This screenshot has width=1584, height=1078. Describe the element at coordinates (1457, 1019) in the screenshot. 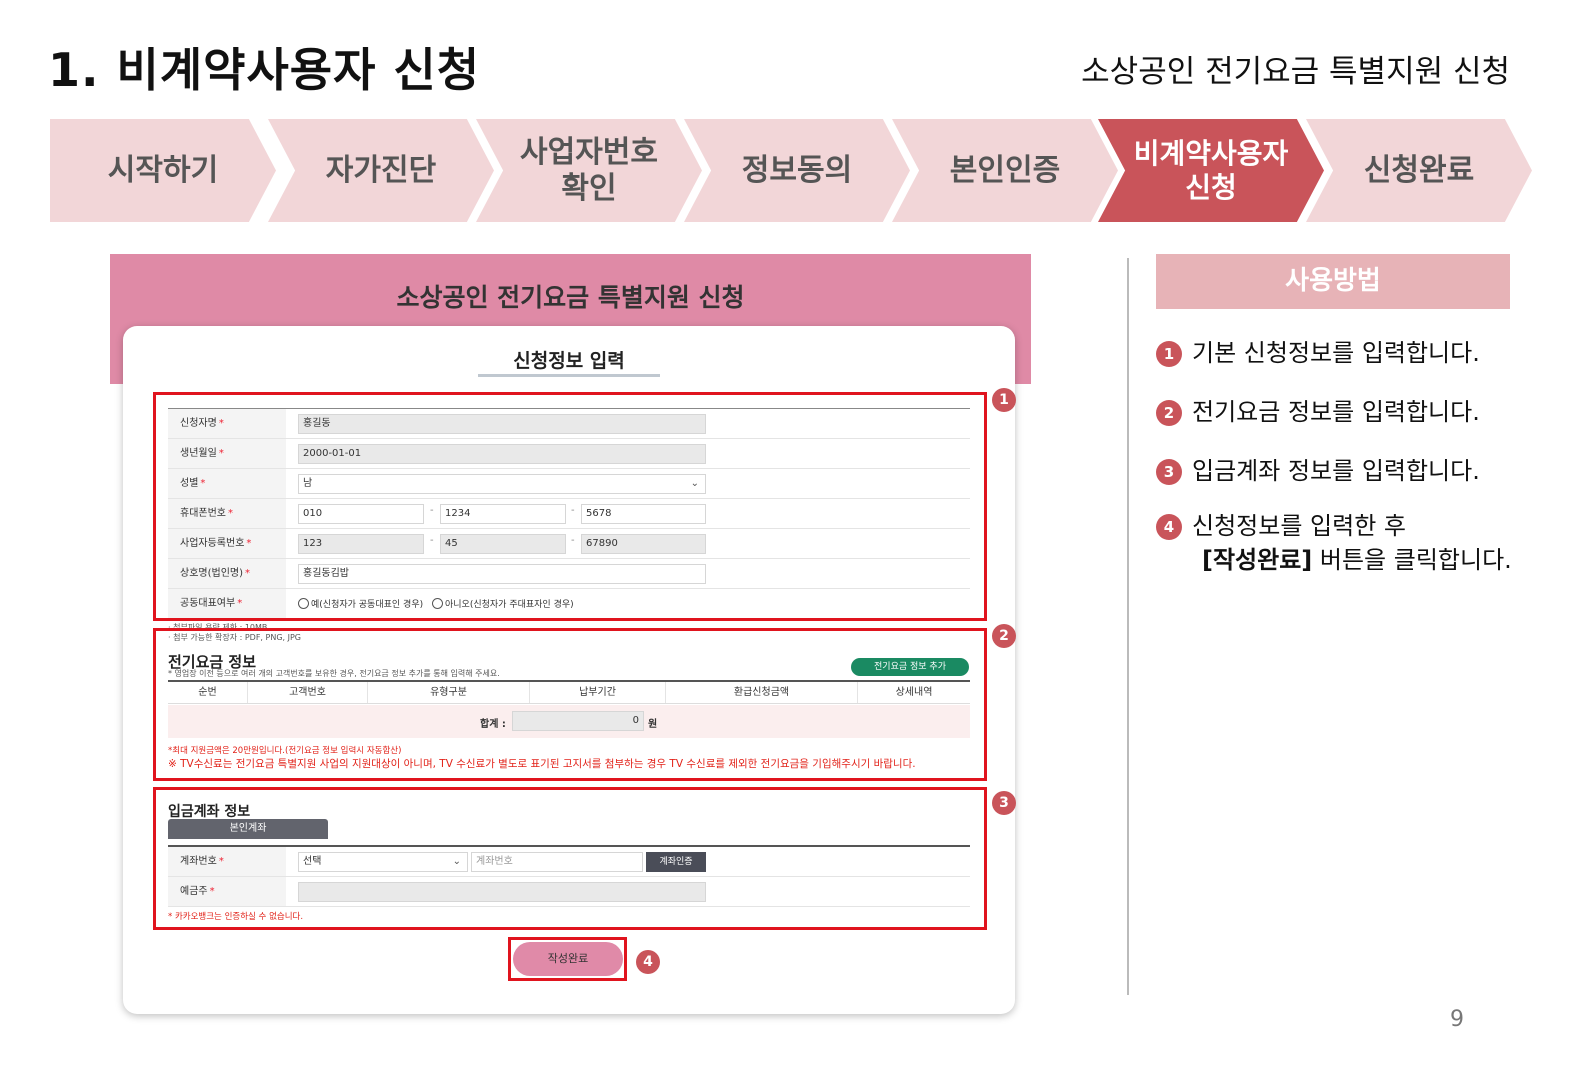

I see `page-number: 9` at that location.